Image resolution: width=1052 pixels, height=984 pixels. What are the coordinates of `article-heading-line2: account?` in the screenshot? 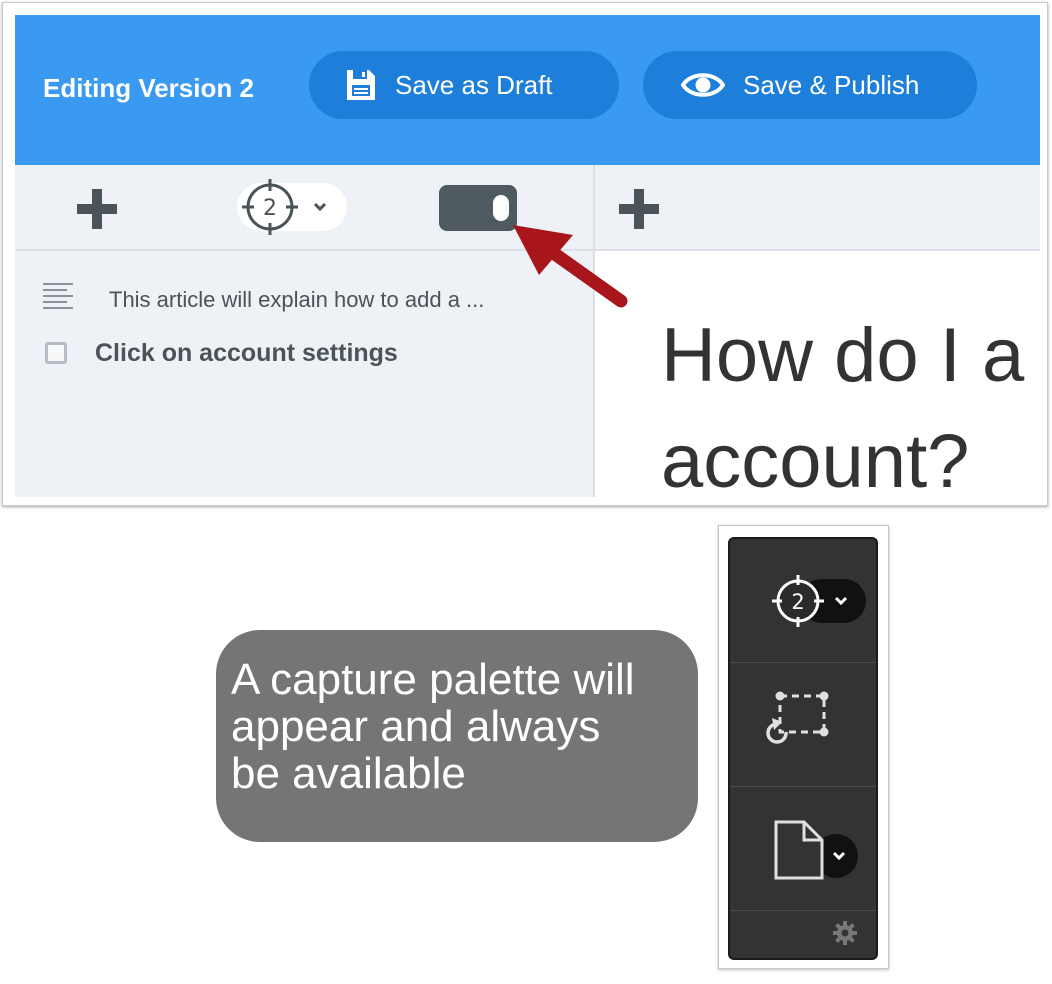 It's located at (815, 461).